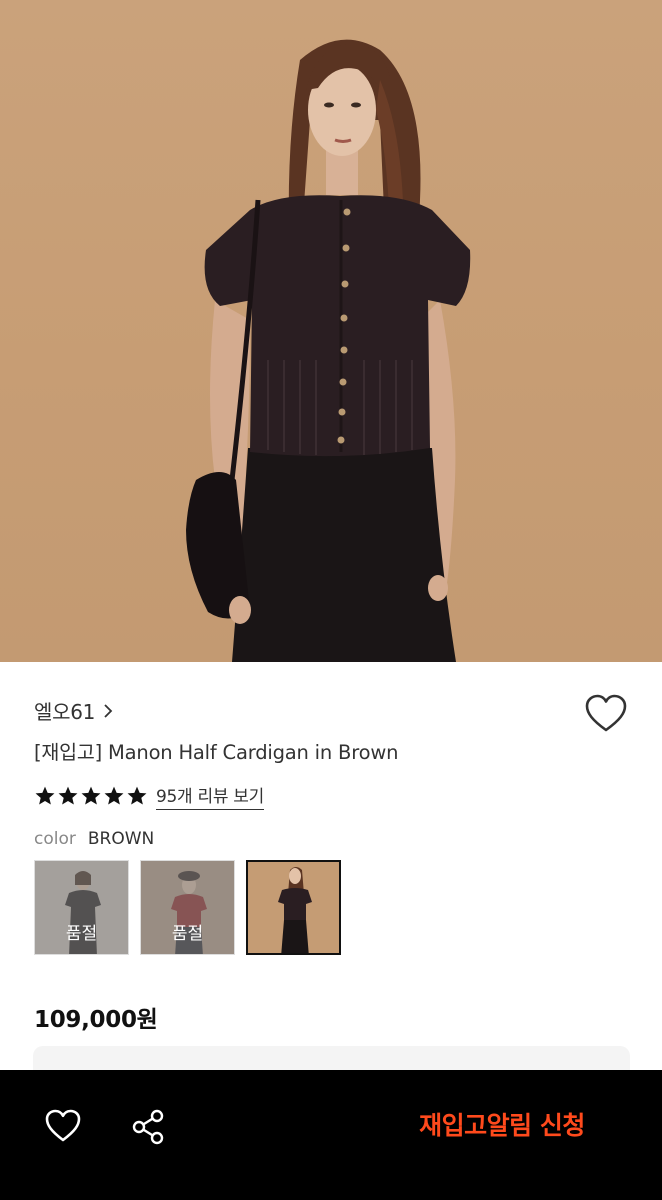 The image size is (662, 1200). Describe the element at coordinates (65, 712) in the screenshot. I see `brand-name: 엘오61` at that location.